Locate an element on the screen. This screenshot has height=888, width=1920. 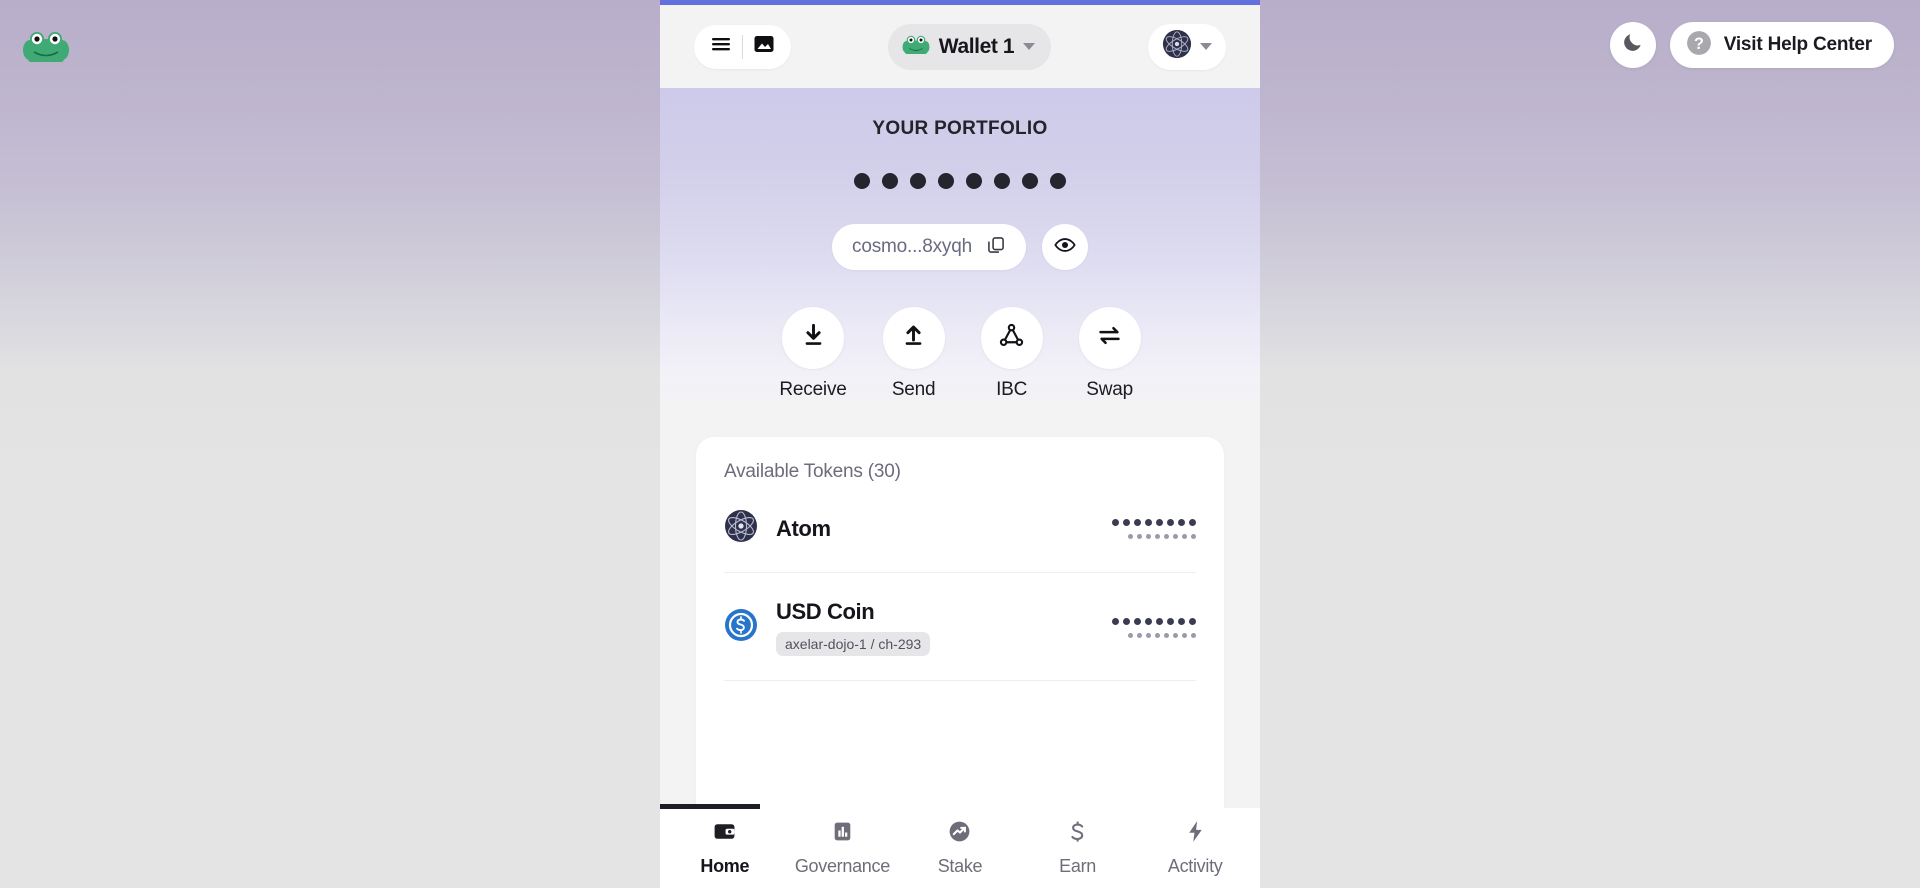
receive-label: Receive is located at coordinates (813, 389).